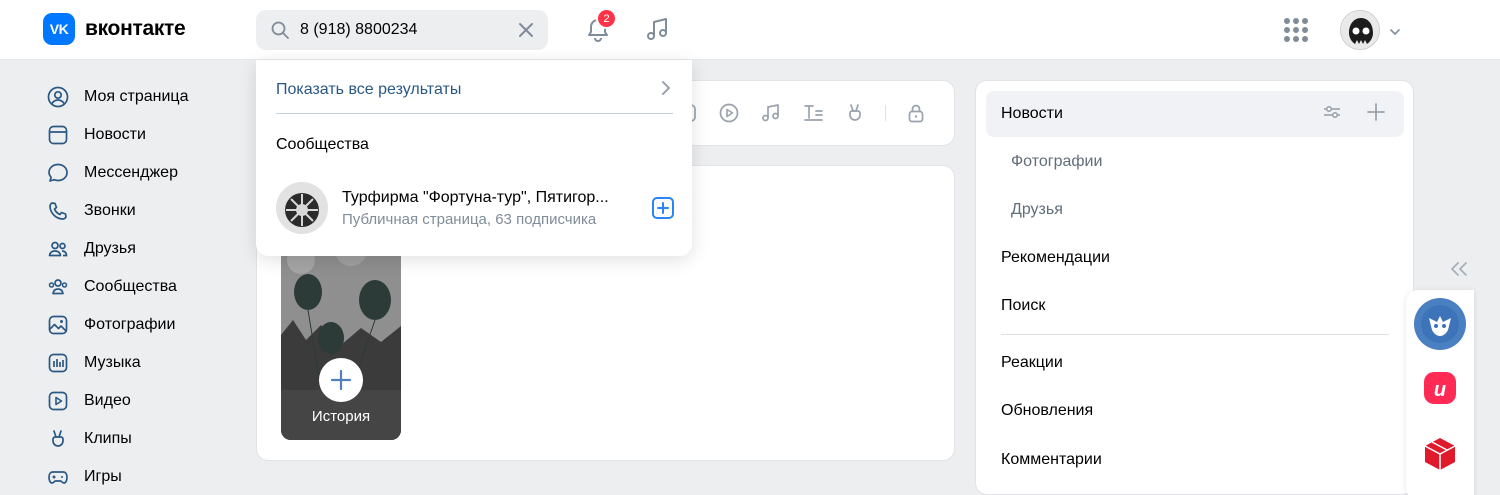  What do you see at coordinates (1440, 454) in the screenshot?
I see `mini-app-box-icon` at bounding box center [1440, 454].